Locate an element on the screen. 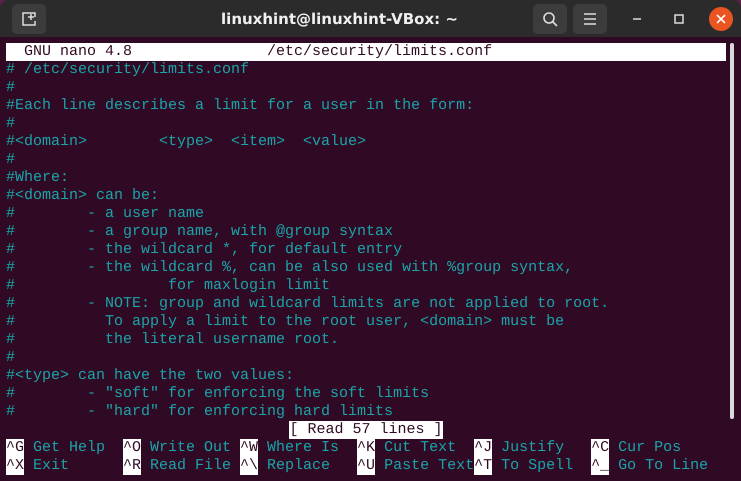  new-tab-icon is located at coordinates (29, 18).